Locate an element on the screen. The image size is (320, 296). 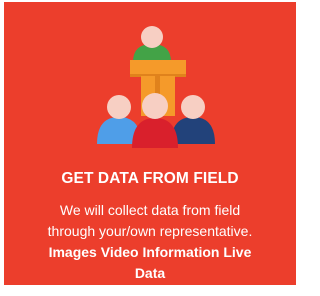
card-title: GET DATA FROM FIELD is located at coordinates (150, 178).